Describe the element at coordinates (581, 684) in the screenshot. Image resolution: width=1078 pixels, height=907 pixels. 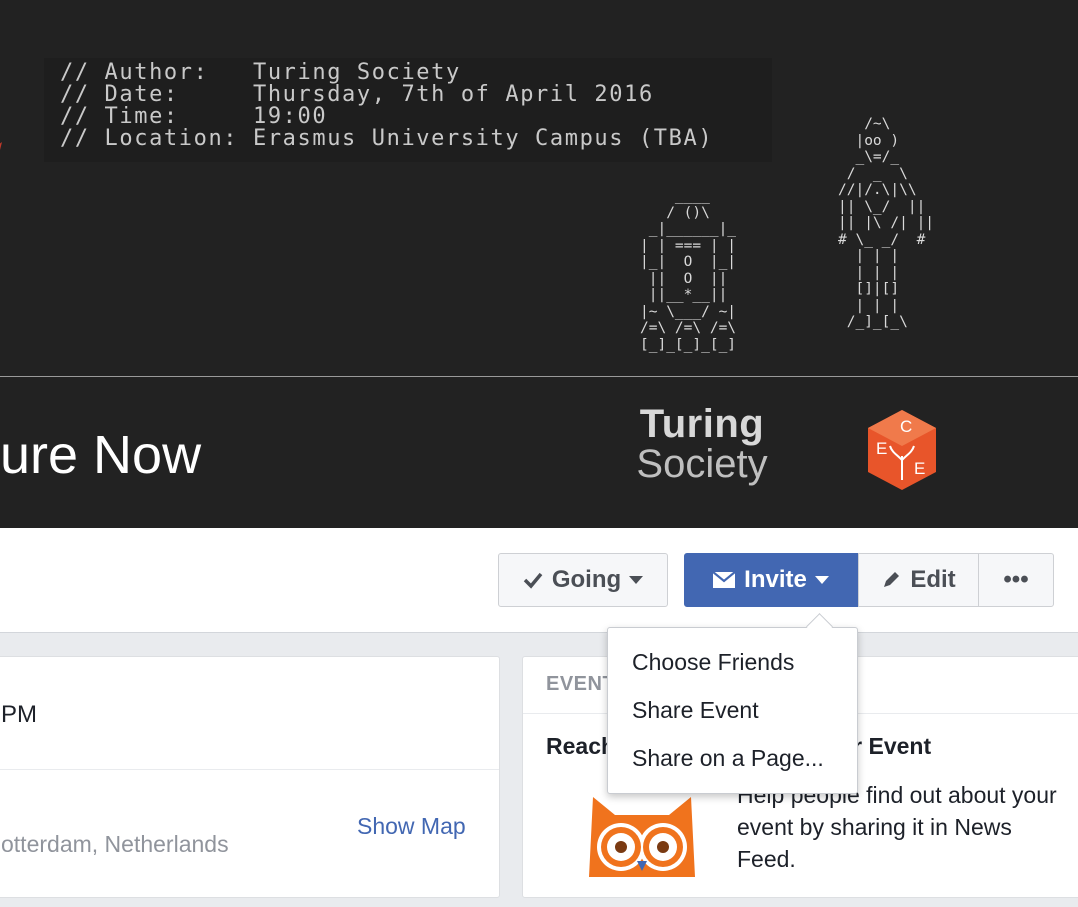
I see `promo-card-header: EVENT` at that location.